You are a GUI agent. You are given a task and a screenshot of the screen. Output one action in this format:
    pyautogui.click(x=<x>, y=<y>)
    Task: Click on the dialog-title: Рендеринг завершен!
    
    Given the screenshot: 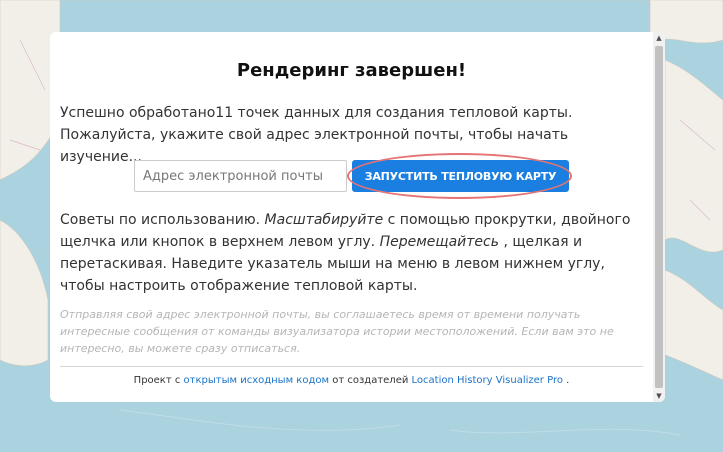 What is the action you would take?
    pyautogui.click(x=351, y=70)
    